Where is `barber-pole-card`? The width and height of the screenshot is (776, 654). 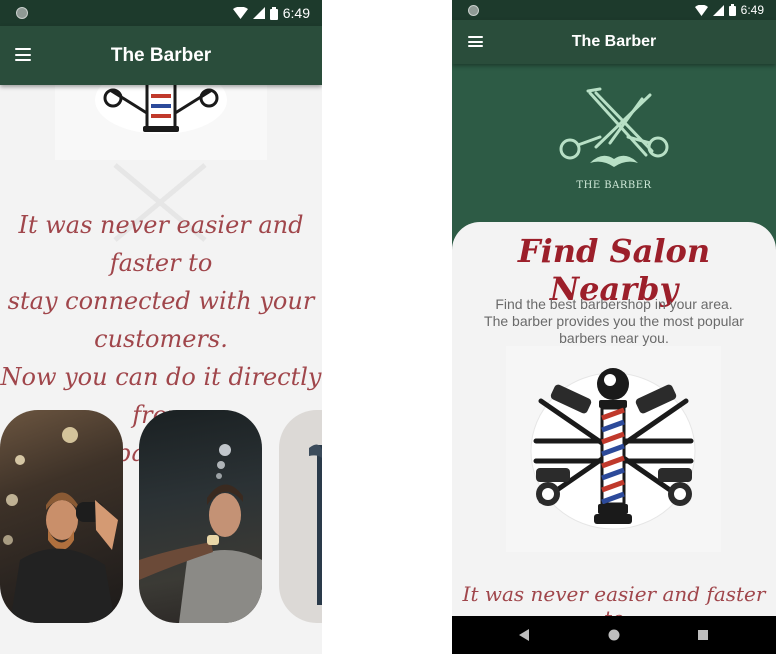 barber-pole-card is located at coordinates (613, 449).